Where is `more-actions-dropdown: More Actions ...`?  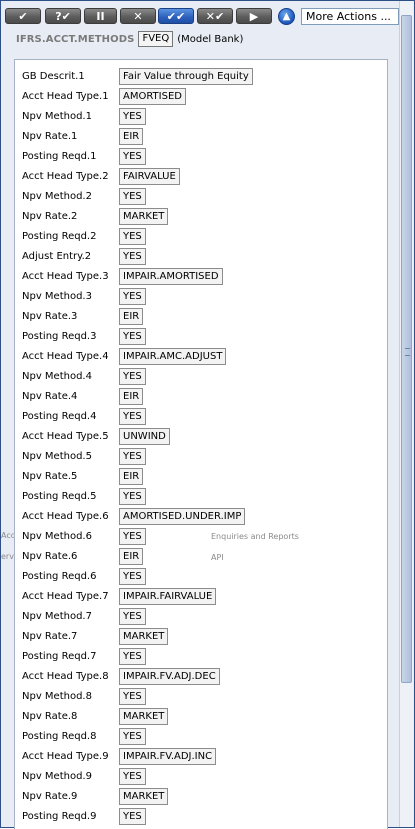
more-actions-dropdown: More Actions ... is located at coordinates (350, 16).